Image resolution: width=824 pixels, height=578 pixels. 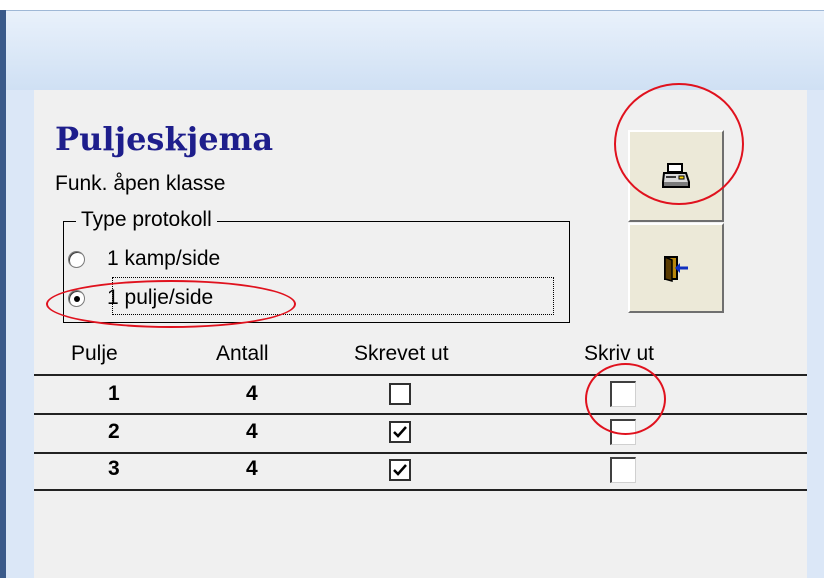 What do you see at coordinates (164, 139) in the screenshot?
I see `form-title: Puljeskjema` at bounding box center [164, 139].